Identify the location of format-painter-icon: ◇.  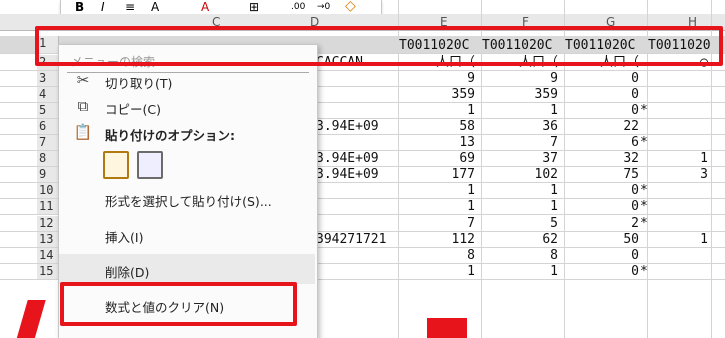
(350, 7).